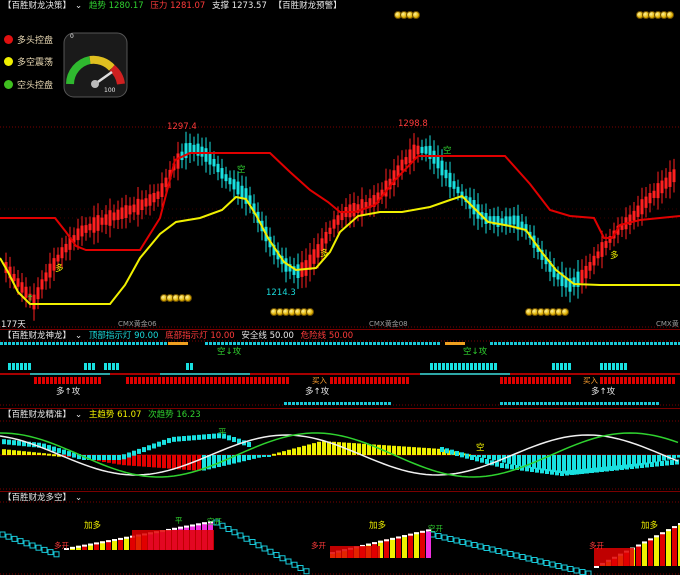 The image size is (680, 575). Describe the element at coordinates (68, 392) in the screenshot. I see `duo-attack-1: 多↑攻` at that location.